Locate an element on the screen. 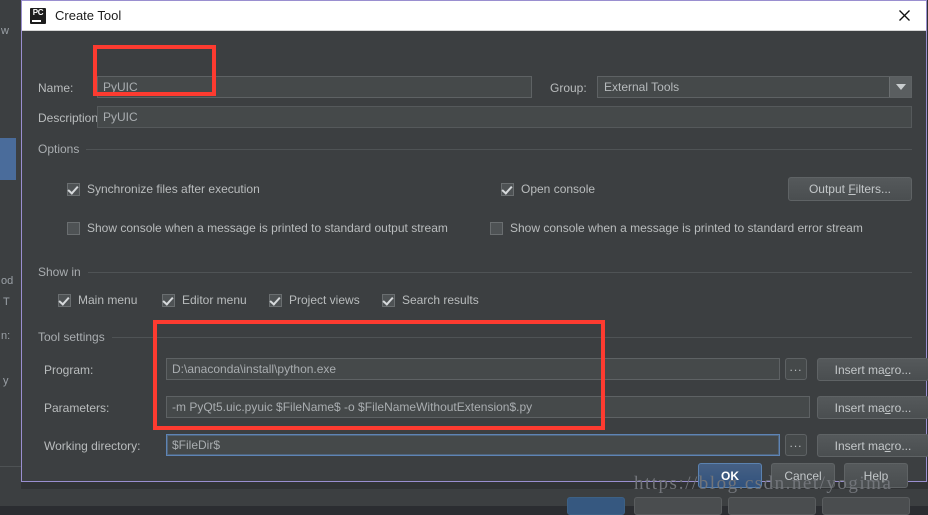 The image size is (928, 515). ide-selected-tab is located at coordinates (8, 159).